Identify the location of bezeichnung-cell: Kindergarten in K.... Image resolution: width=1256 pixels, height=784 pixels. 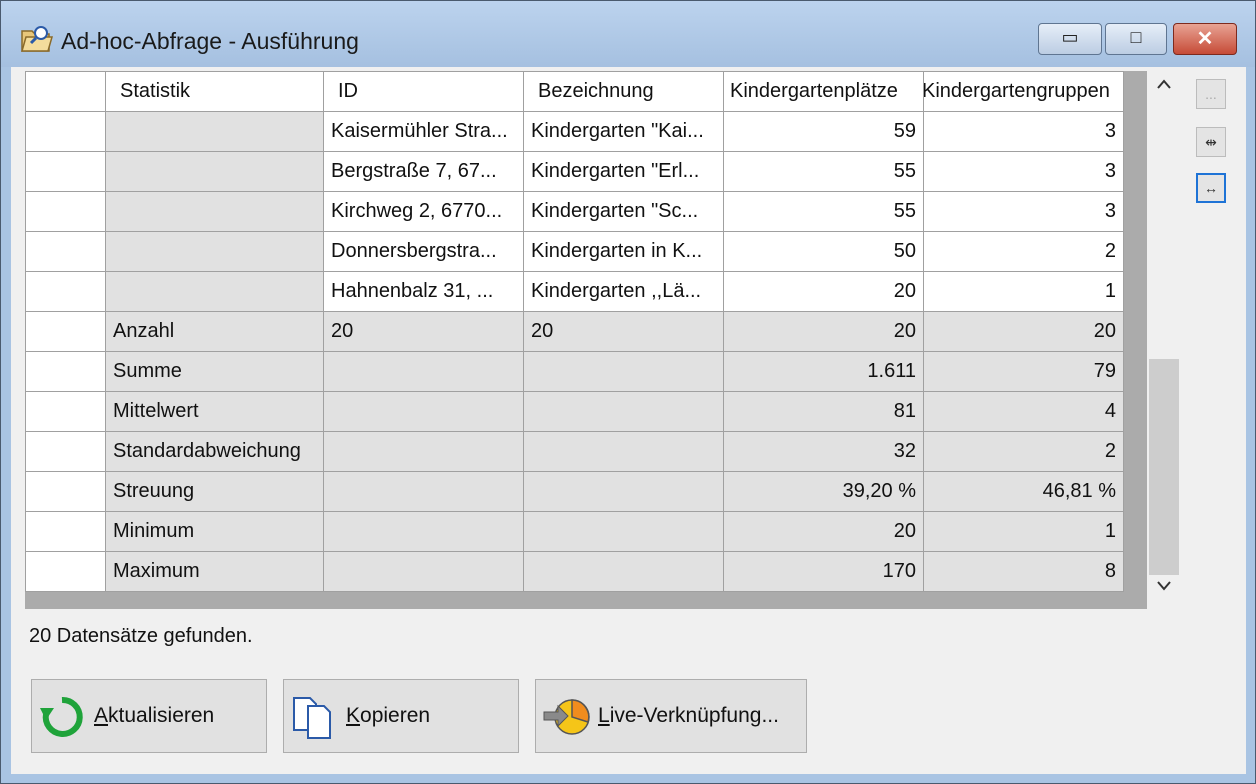
(623, 251).